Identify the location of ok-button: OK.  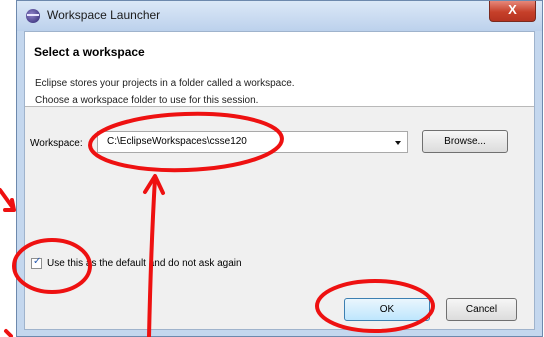
(387, 309).